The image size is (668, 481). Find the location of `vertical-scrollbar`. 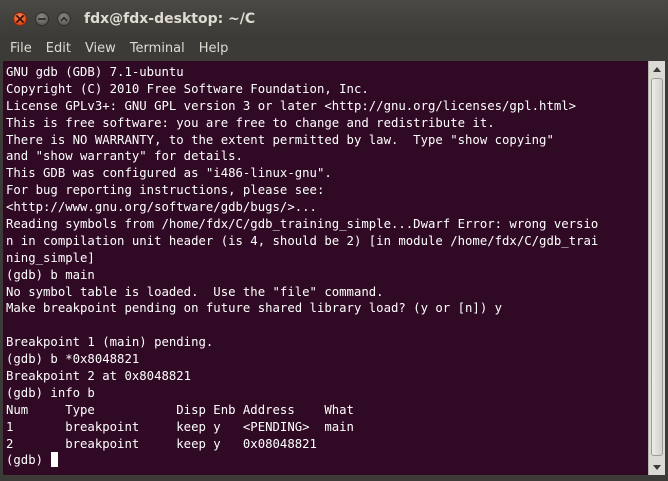

vertical-scrollbar is located at coordinates (656, 268).